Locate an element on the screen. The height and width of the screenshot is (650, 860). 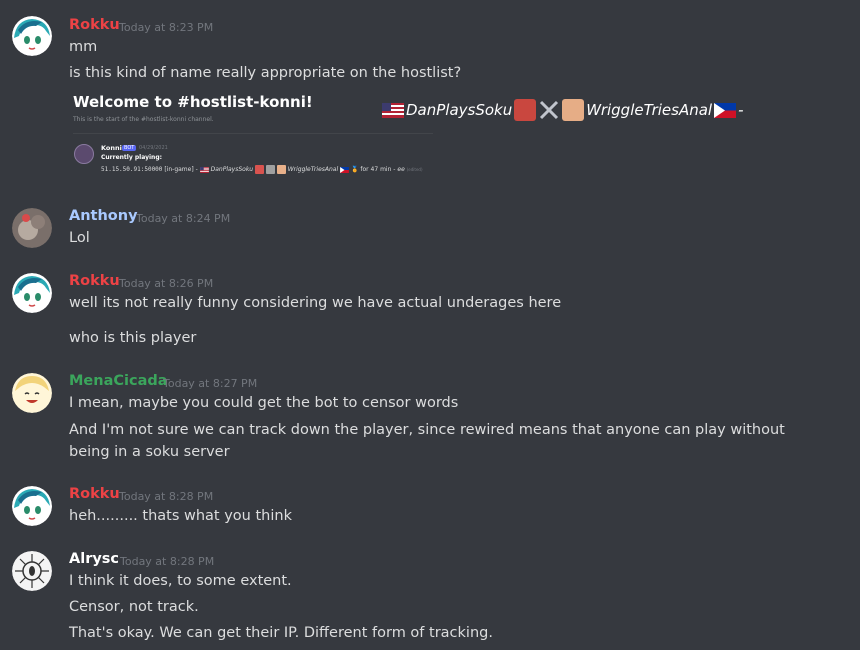
note: ee is located at coordinates (401, 169).